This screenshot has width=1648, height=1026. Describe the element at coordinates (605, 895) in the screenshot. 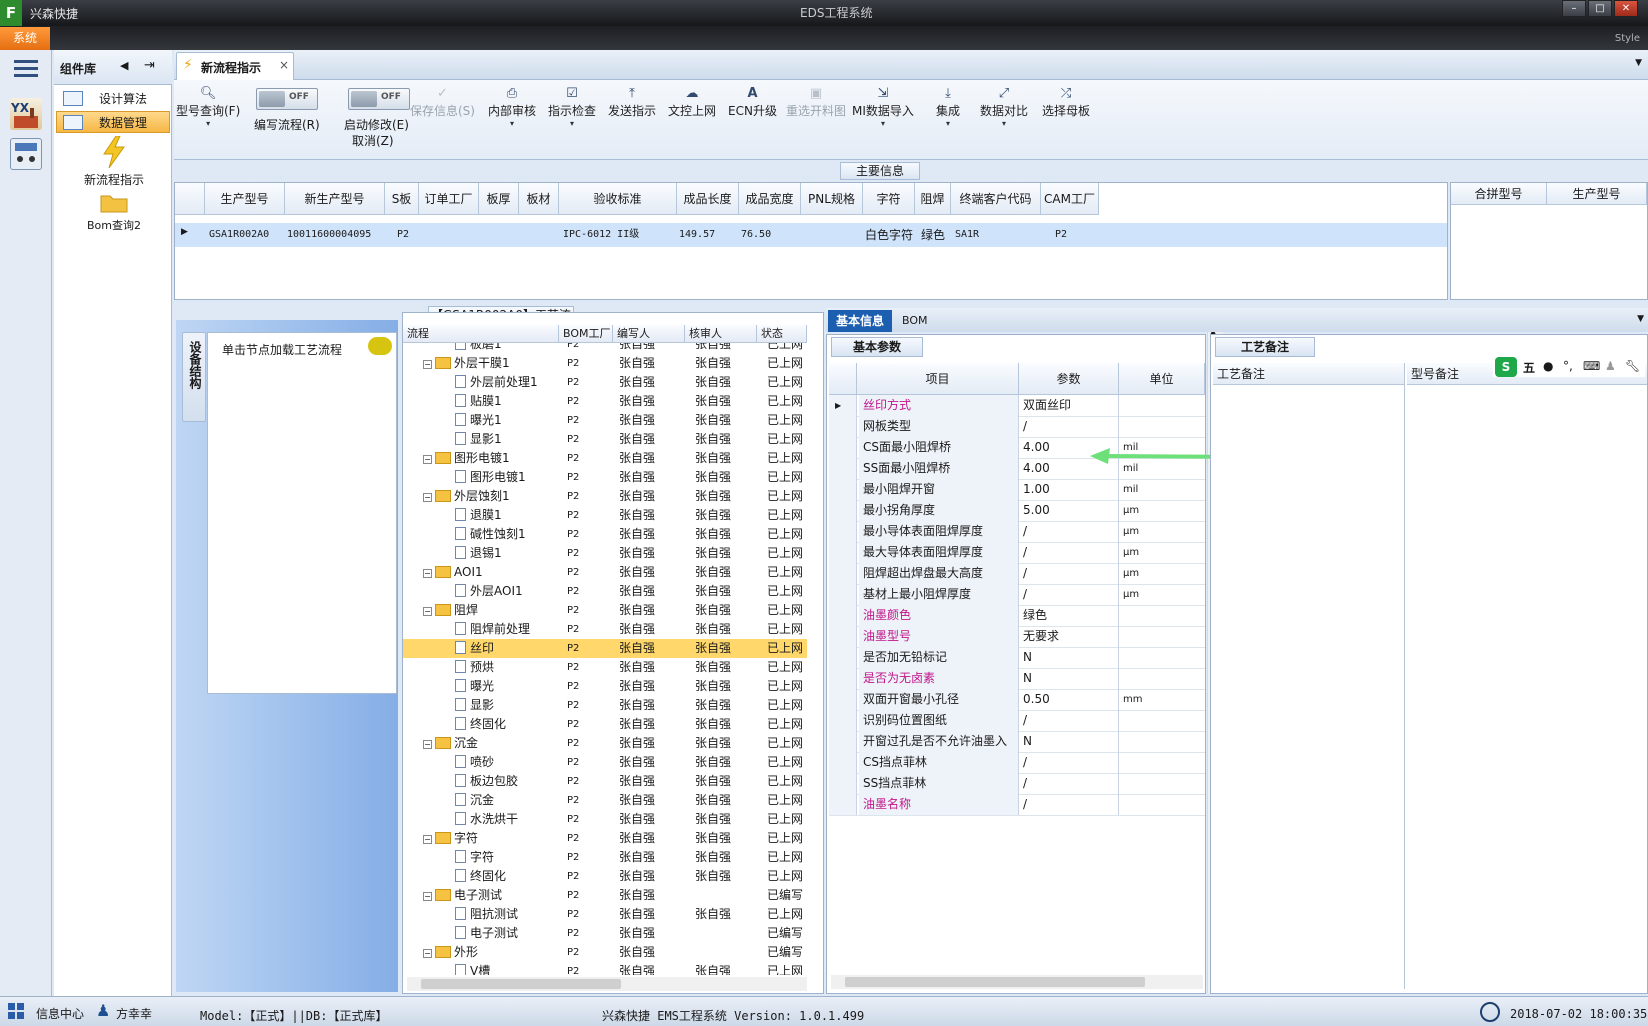

I see `tree-row: − 电子测试 P2 张自强 已编写` at that location.